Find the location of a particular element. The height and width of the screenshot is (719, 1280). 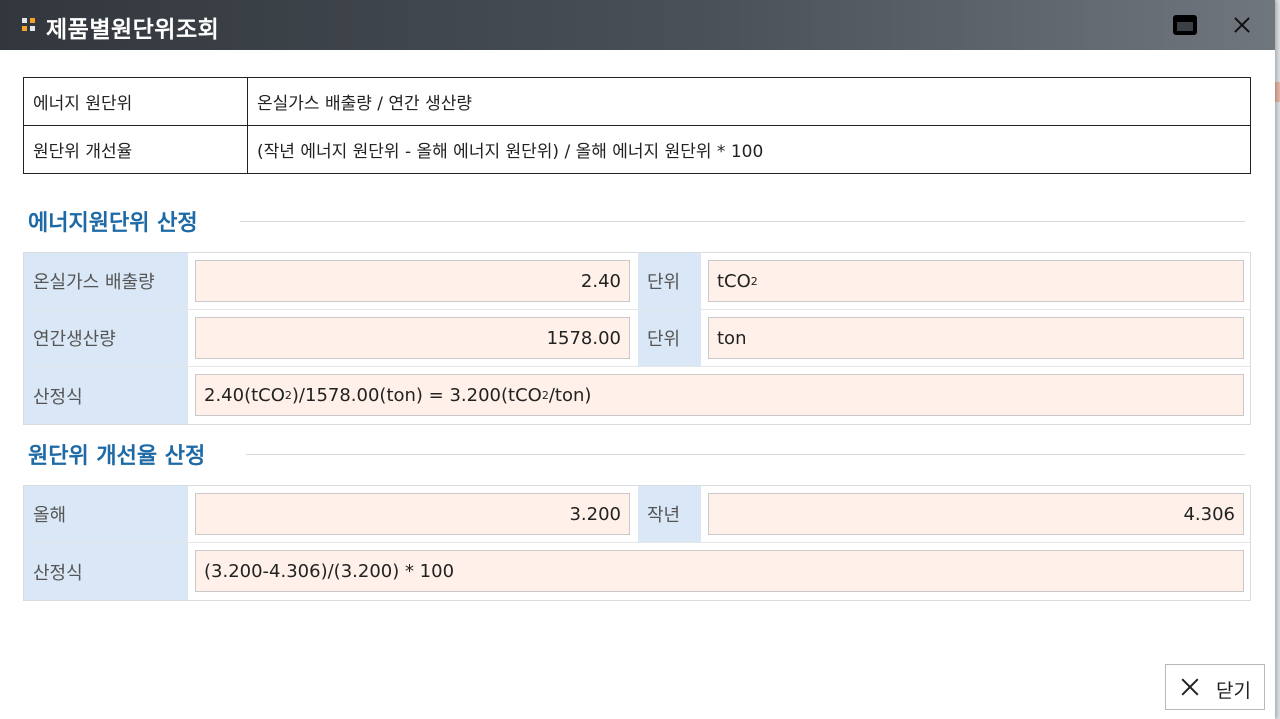

definition-key: 에너지 원단위 is located at coordinates (135, 101).